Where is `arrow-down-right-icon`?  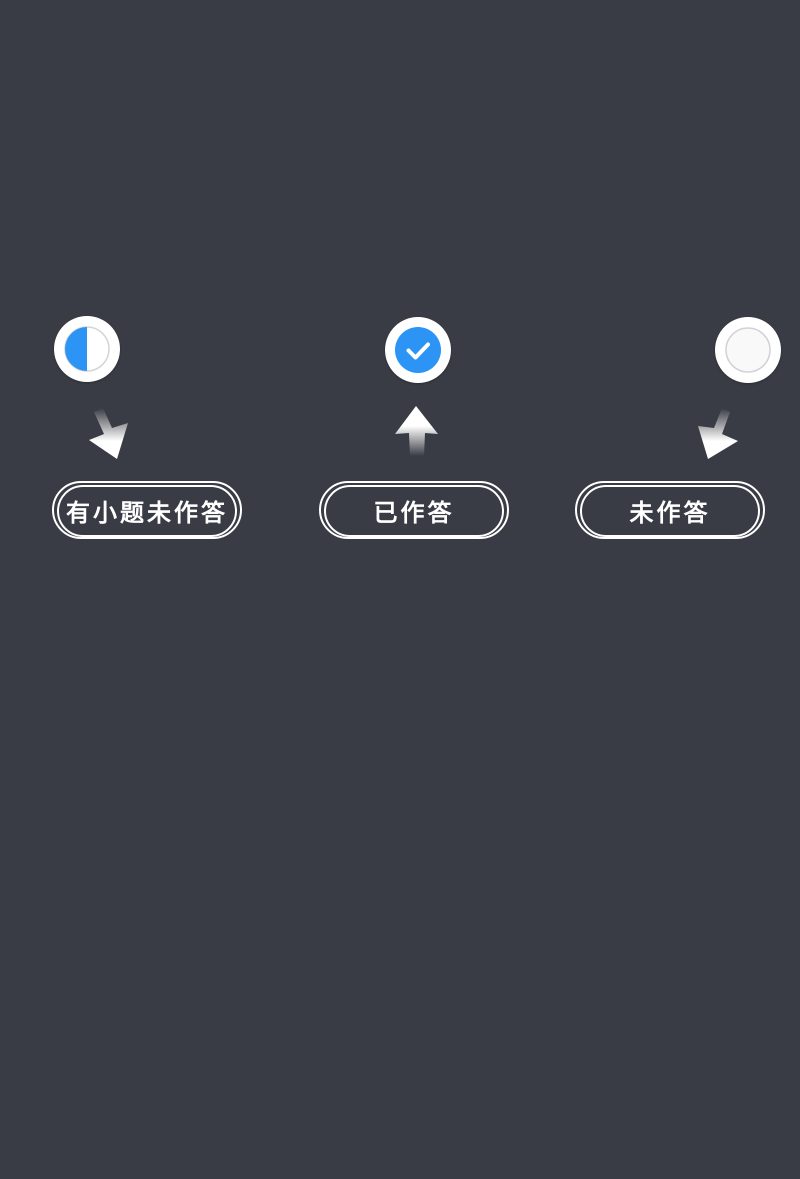 arrow-down-right-icon is located at coordinates (112, 436).